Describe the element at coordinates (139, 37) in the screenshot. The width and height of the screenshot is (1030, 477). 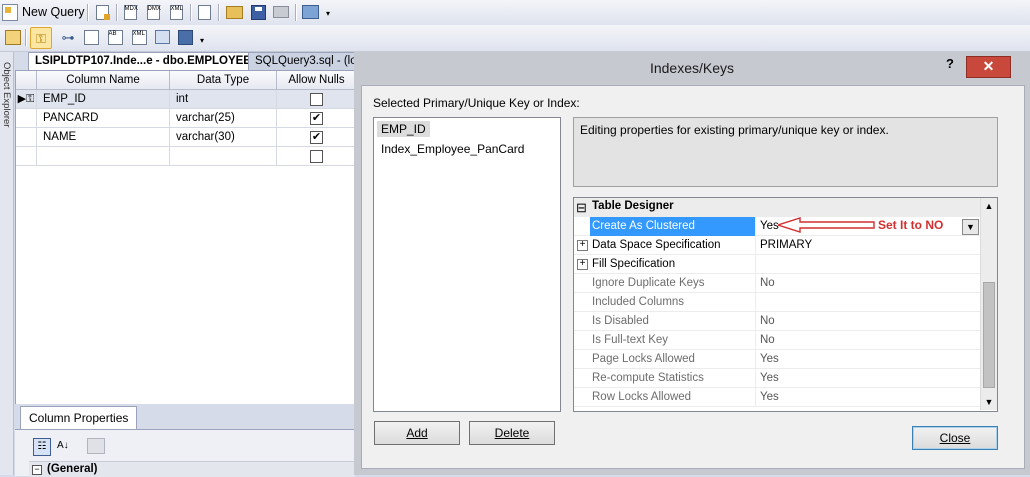
I see `manage-xml-indexes-icon: XML` at that location.